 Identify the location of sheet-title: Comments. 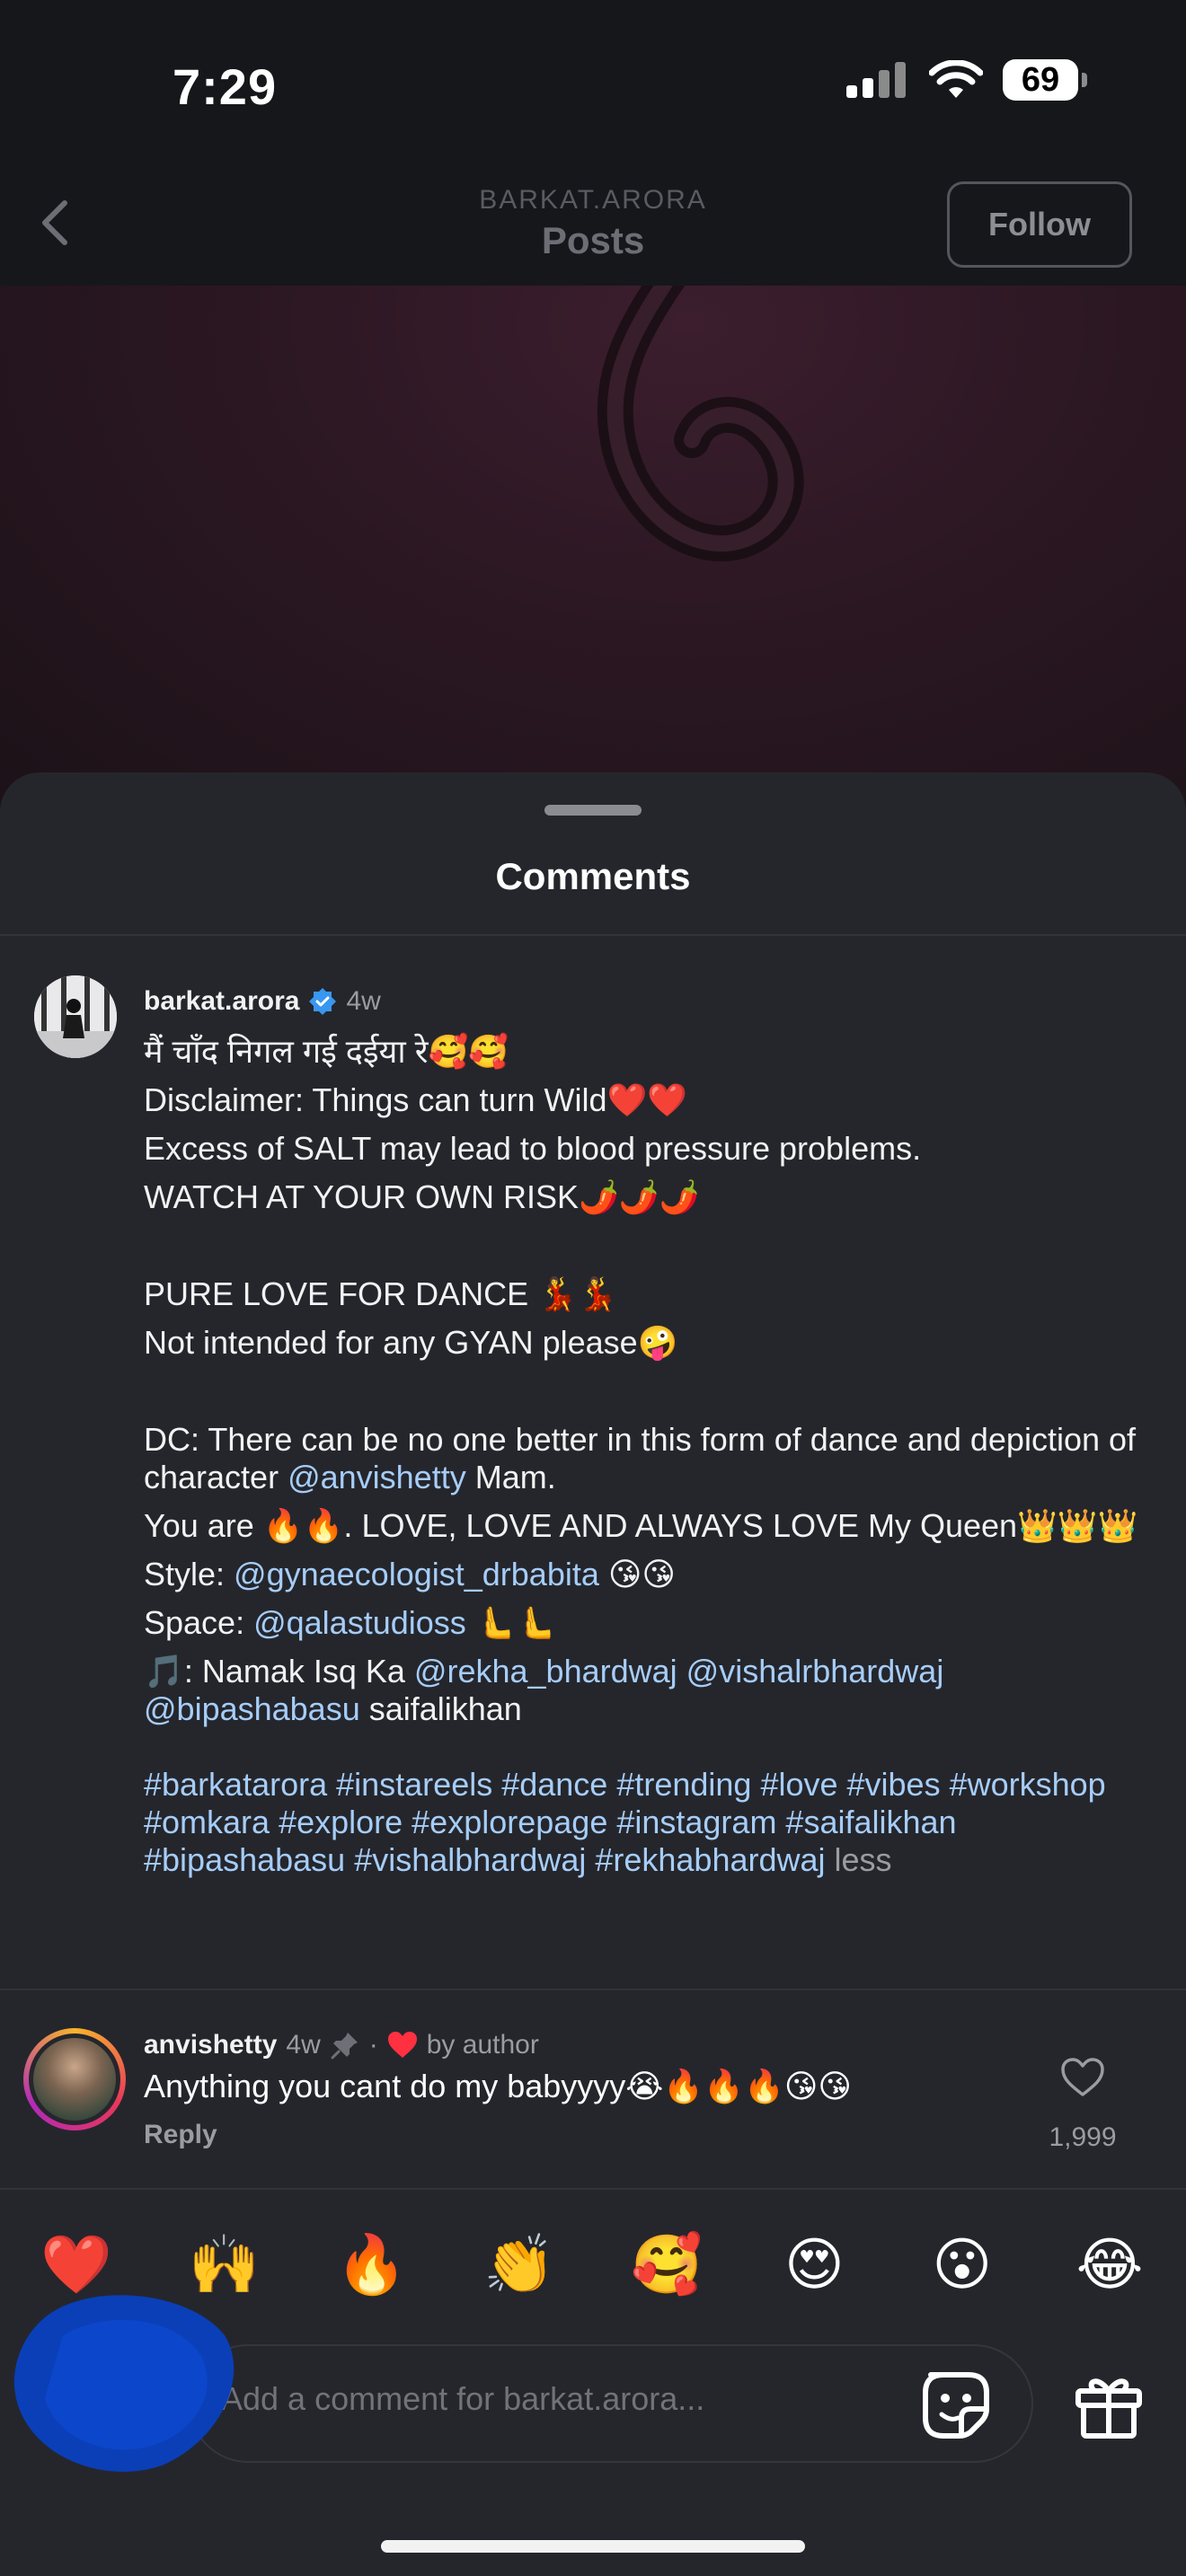
(593, 876).